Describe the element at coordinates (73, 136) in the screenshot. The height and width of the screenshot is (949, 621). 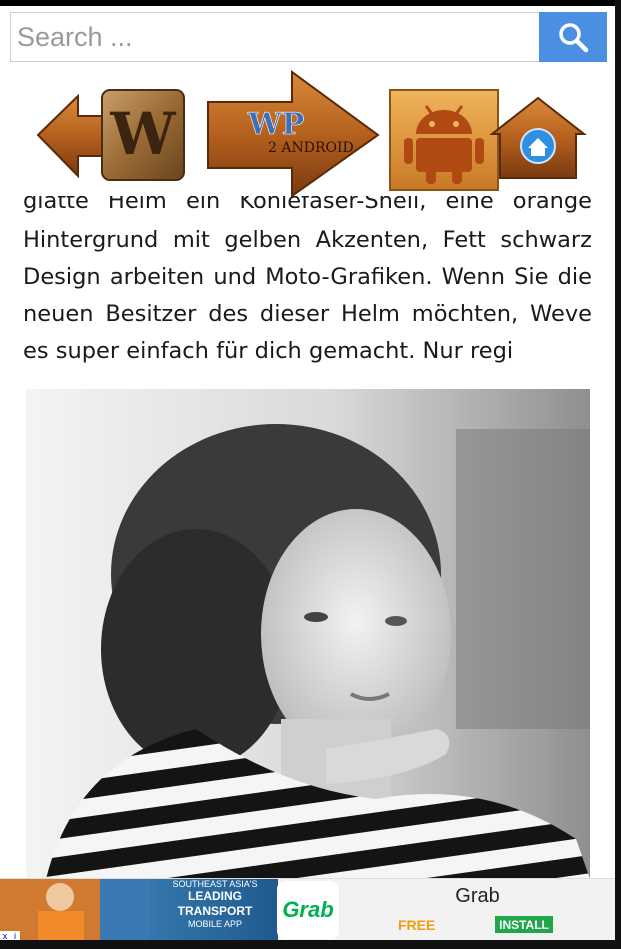
I see `back-arrow-icon` at that location.